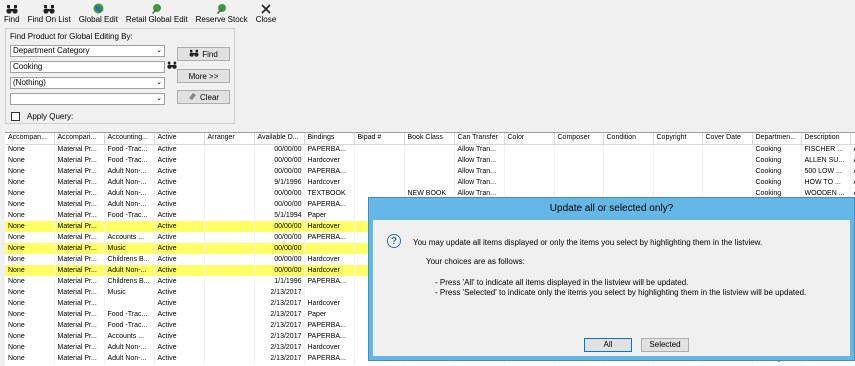 The height and width of the screenshot is (366, 855). What do you see at coordinates (628, 139) in the screenshot?
I see `column-header: Condition` at bounding box center [628, 139].